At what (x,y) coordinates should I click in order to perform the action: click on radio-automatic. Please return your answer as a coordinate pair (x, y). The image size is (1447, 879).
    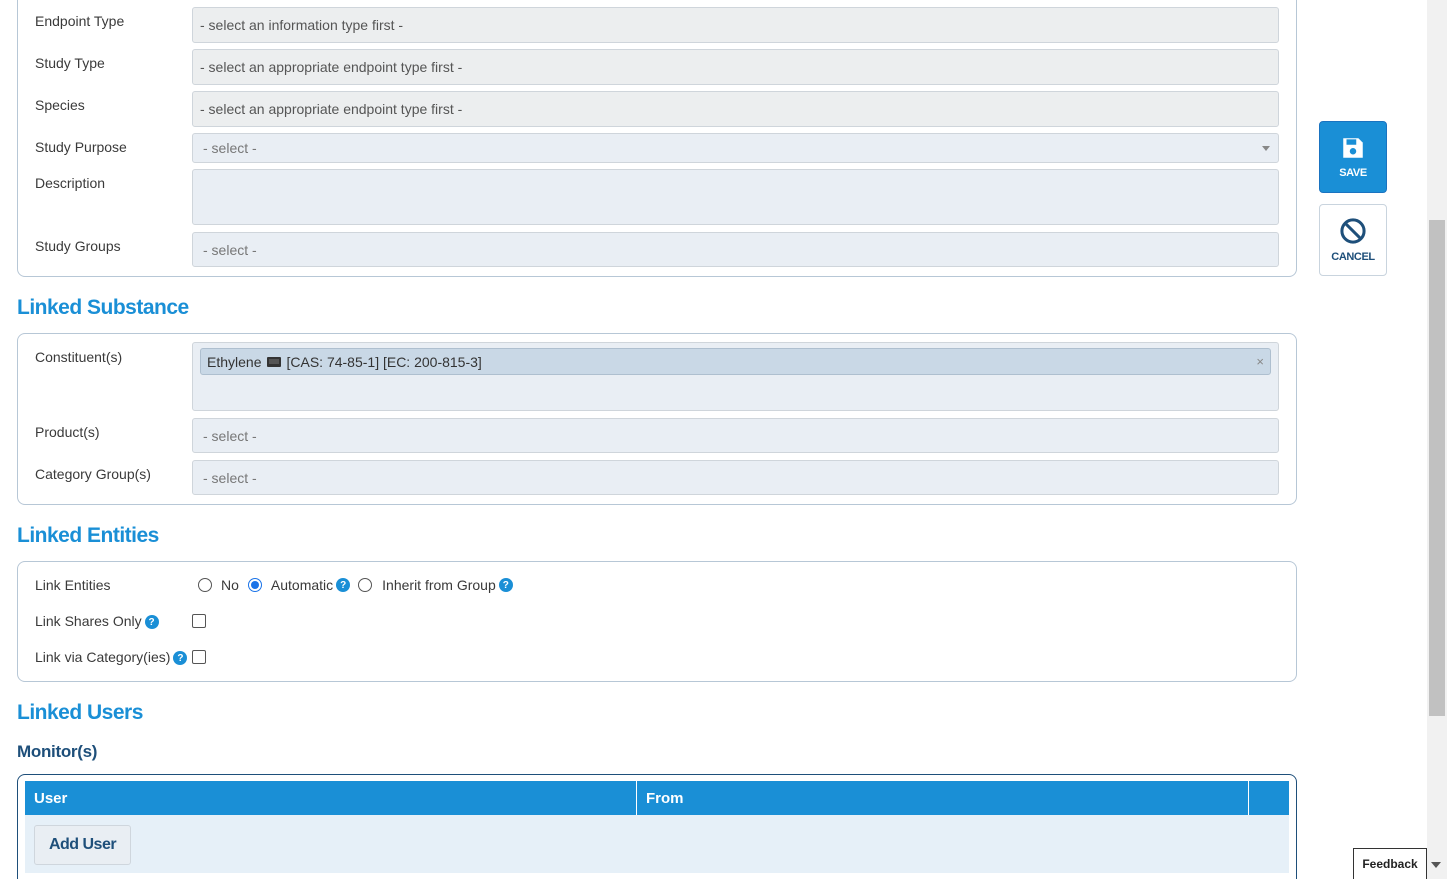
    Looking at the image, I should click on (254, 585).